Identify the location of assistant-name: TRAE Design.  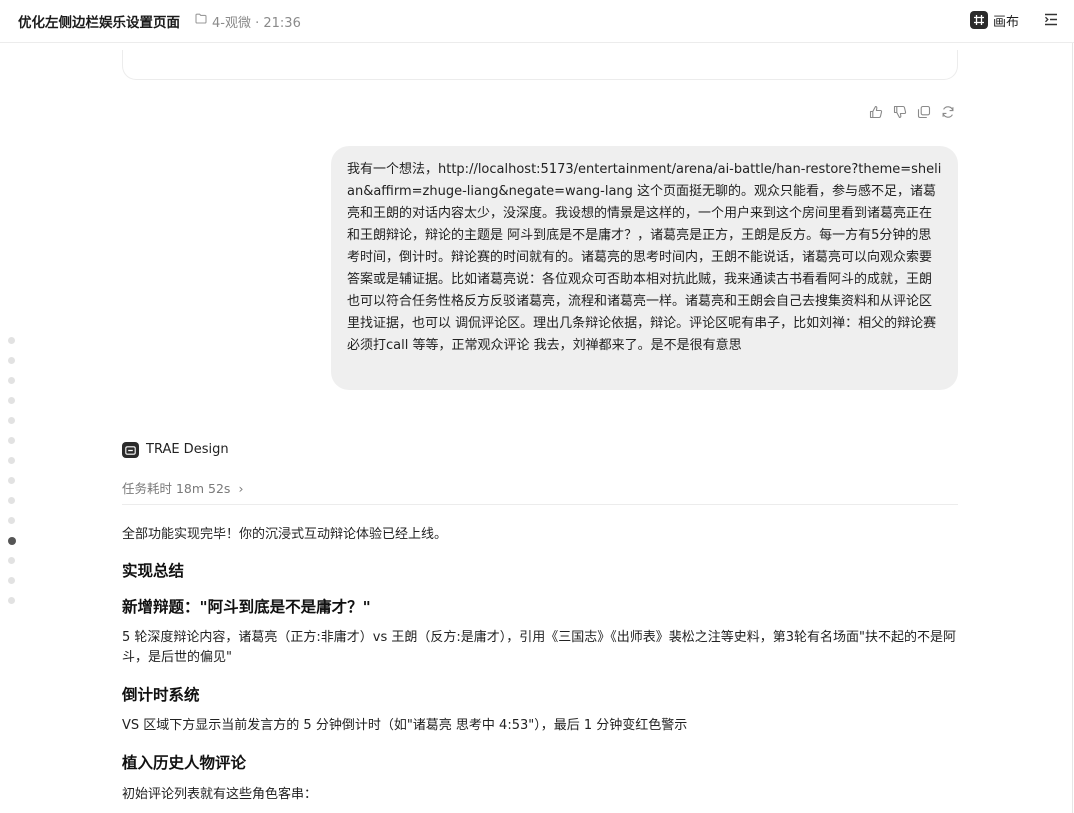
(187, 449).